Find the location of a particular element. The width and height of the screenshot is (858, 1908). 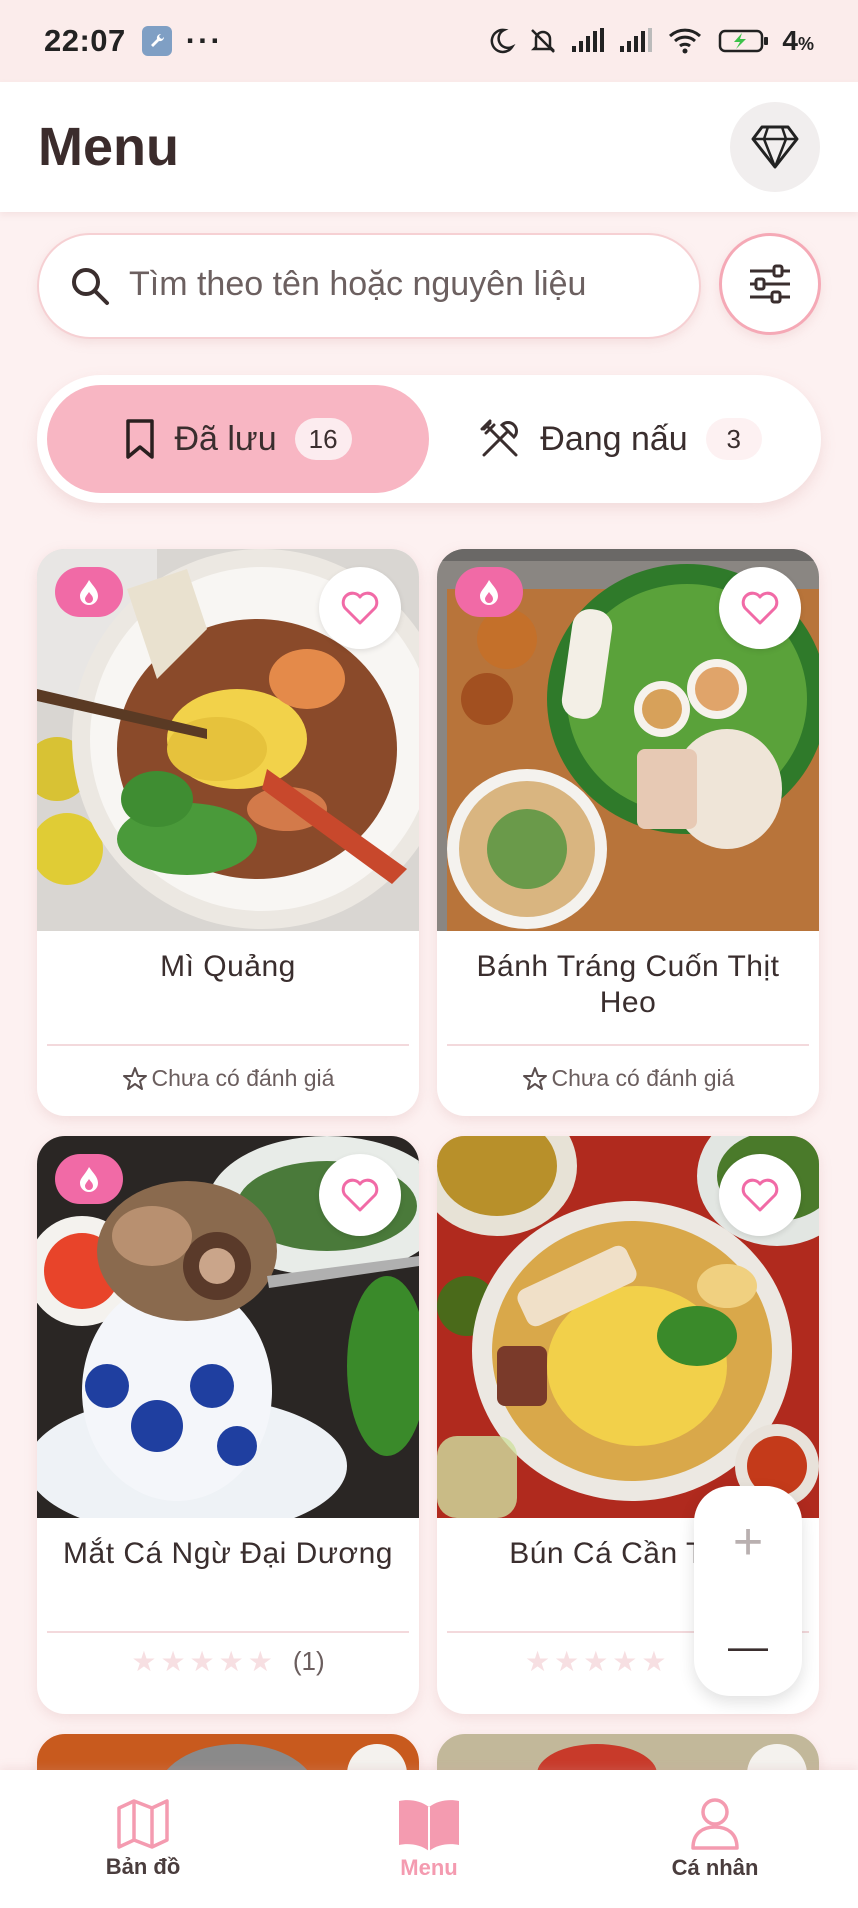

diamond-icon is located at coordinates (775, 147).